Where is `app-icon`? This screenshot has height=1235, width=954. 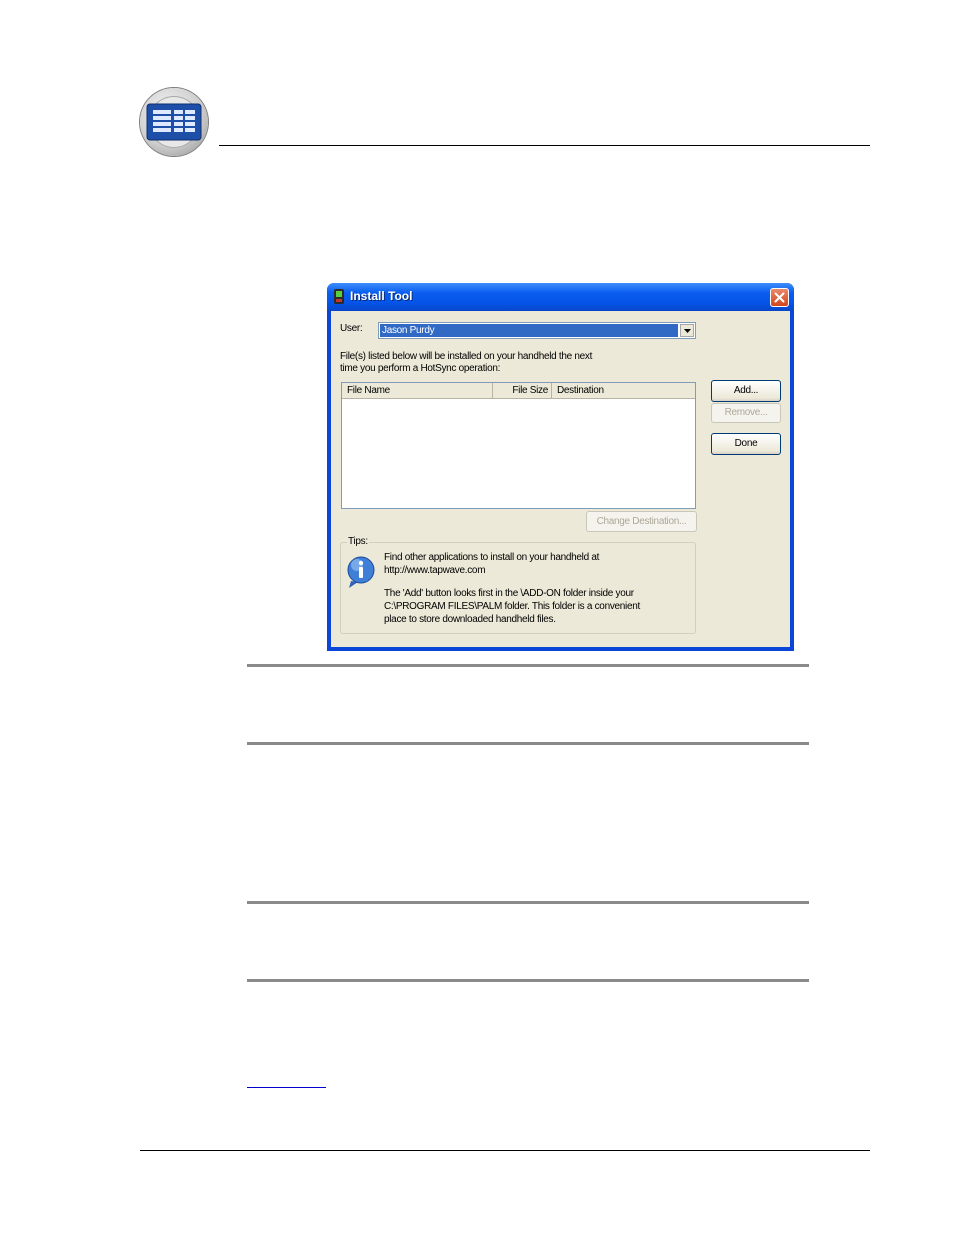 app-icon is located at coordinates (339, 296).